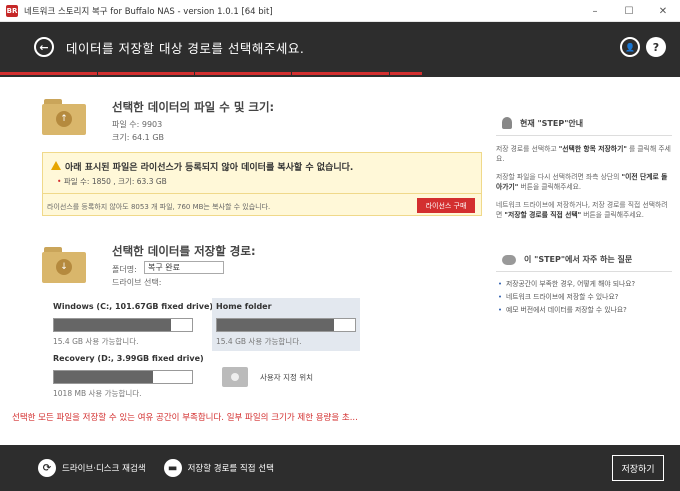  I want to click on step-progress-fill, so click(211, 73).